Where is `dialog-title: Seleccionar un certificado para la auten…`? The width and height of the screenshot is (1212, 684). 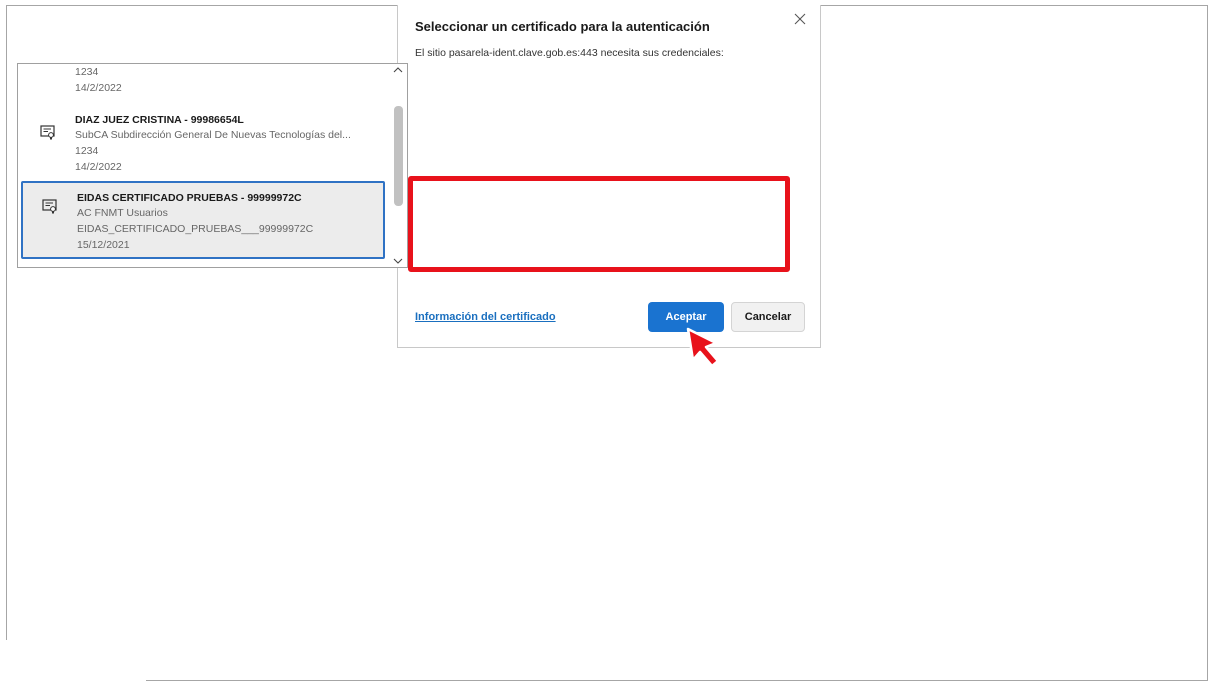 dialog-title: Seleccionar un certificado para la auten… is located at coordinates (562, 26).